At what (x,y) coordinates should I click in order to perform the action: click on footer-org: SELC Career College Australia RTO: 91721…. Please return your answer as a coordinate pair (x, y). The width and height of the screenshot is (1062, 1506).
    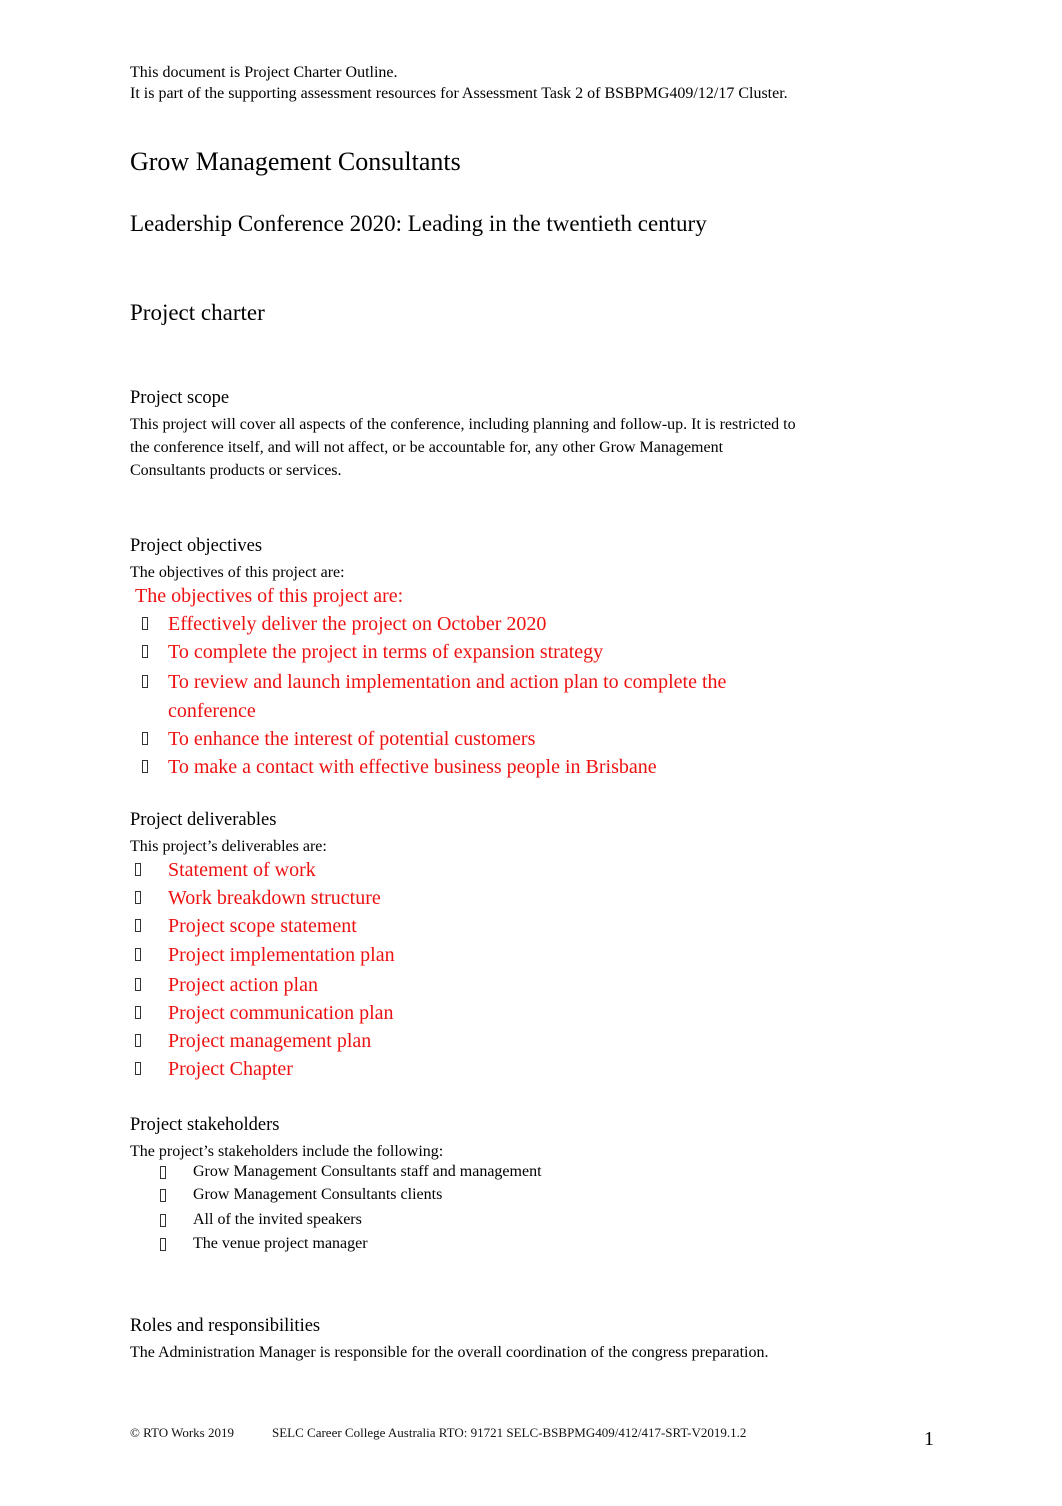
    Looking at the image, I should click on (509, 1432).